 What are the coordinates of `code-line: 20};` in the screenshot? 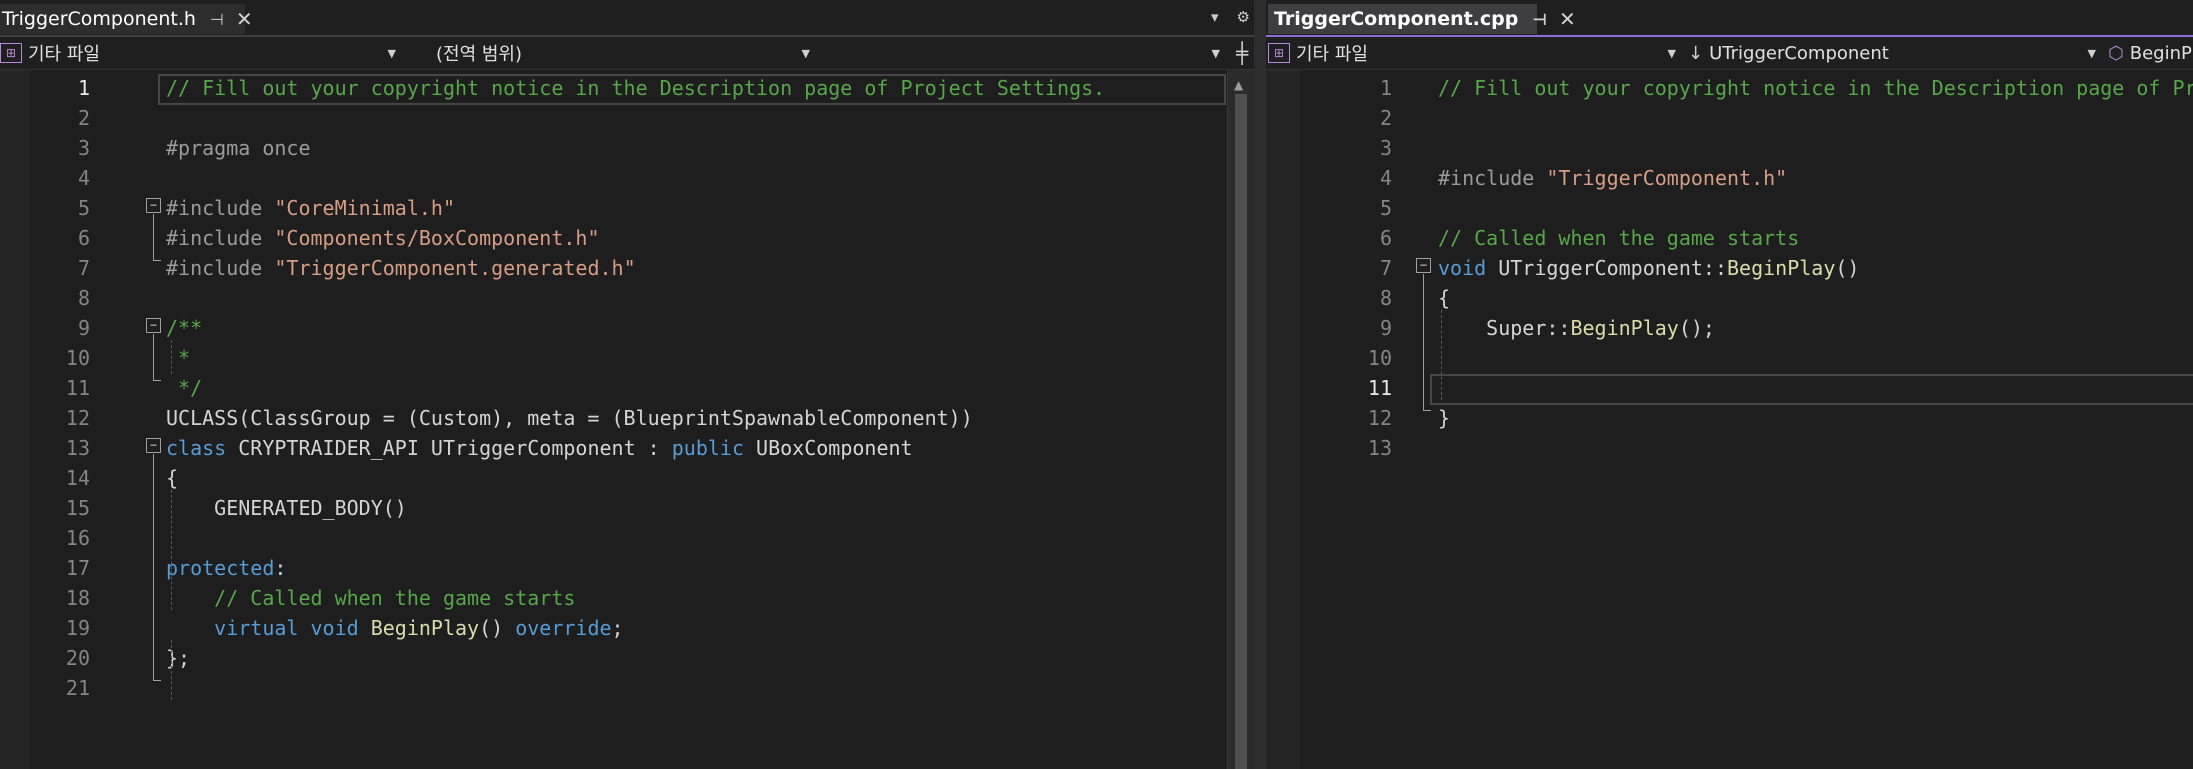 It's located at (627, 658).